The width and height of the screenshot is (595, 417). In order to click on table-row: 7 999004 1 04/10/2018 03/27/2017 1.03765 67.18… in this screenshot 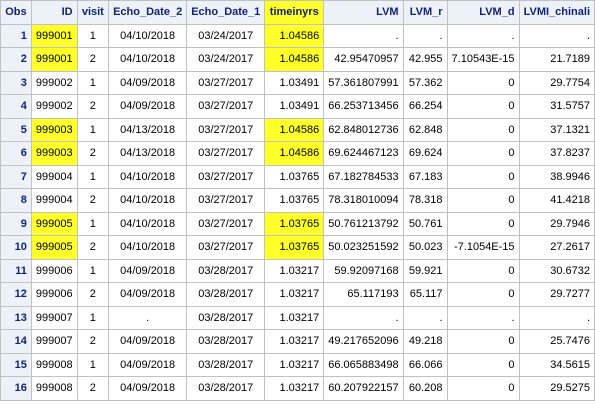, I will do `click(297, 176)`.